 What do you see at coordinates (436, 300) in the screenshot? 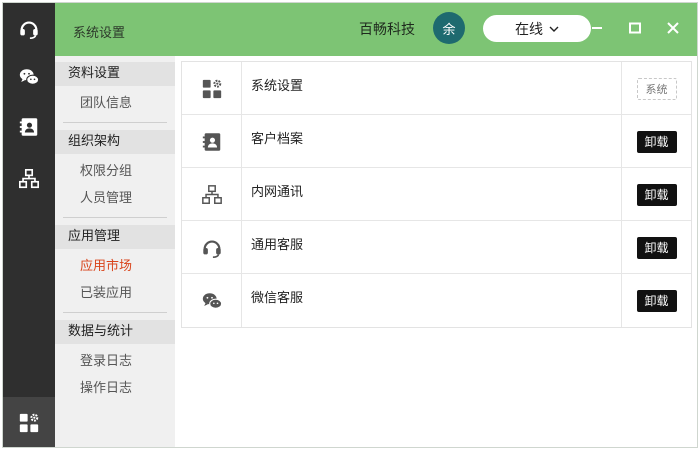
I see `table-row: 微信客服 卸载` at bounding box center [436, 300].